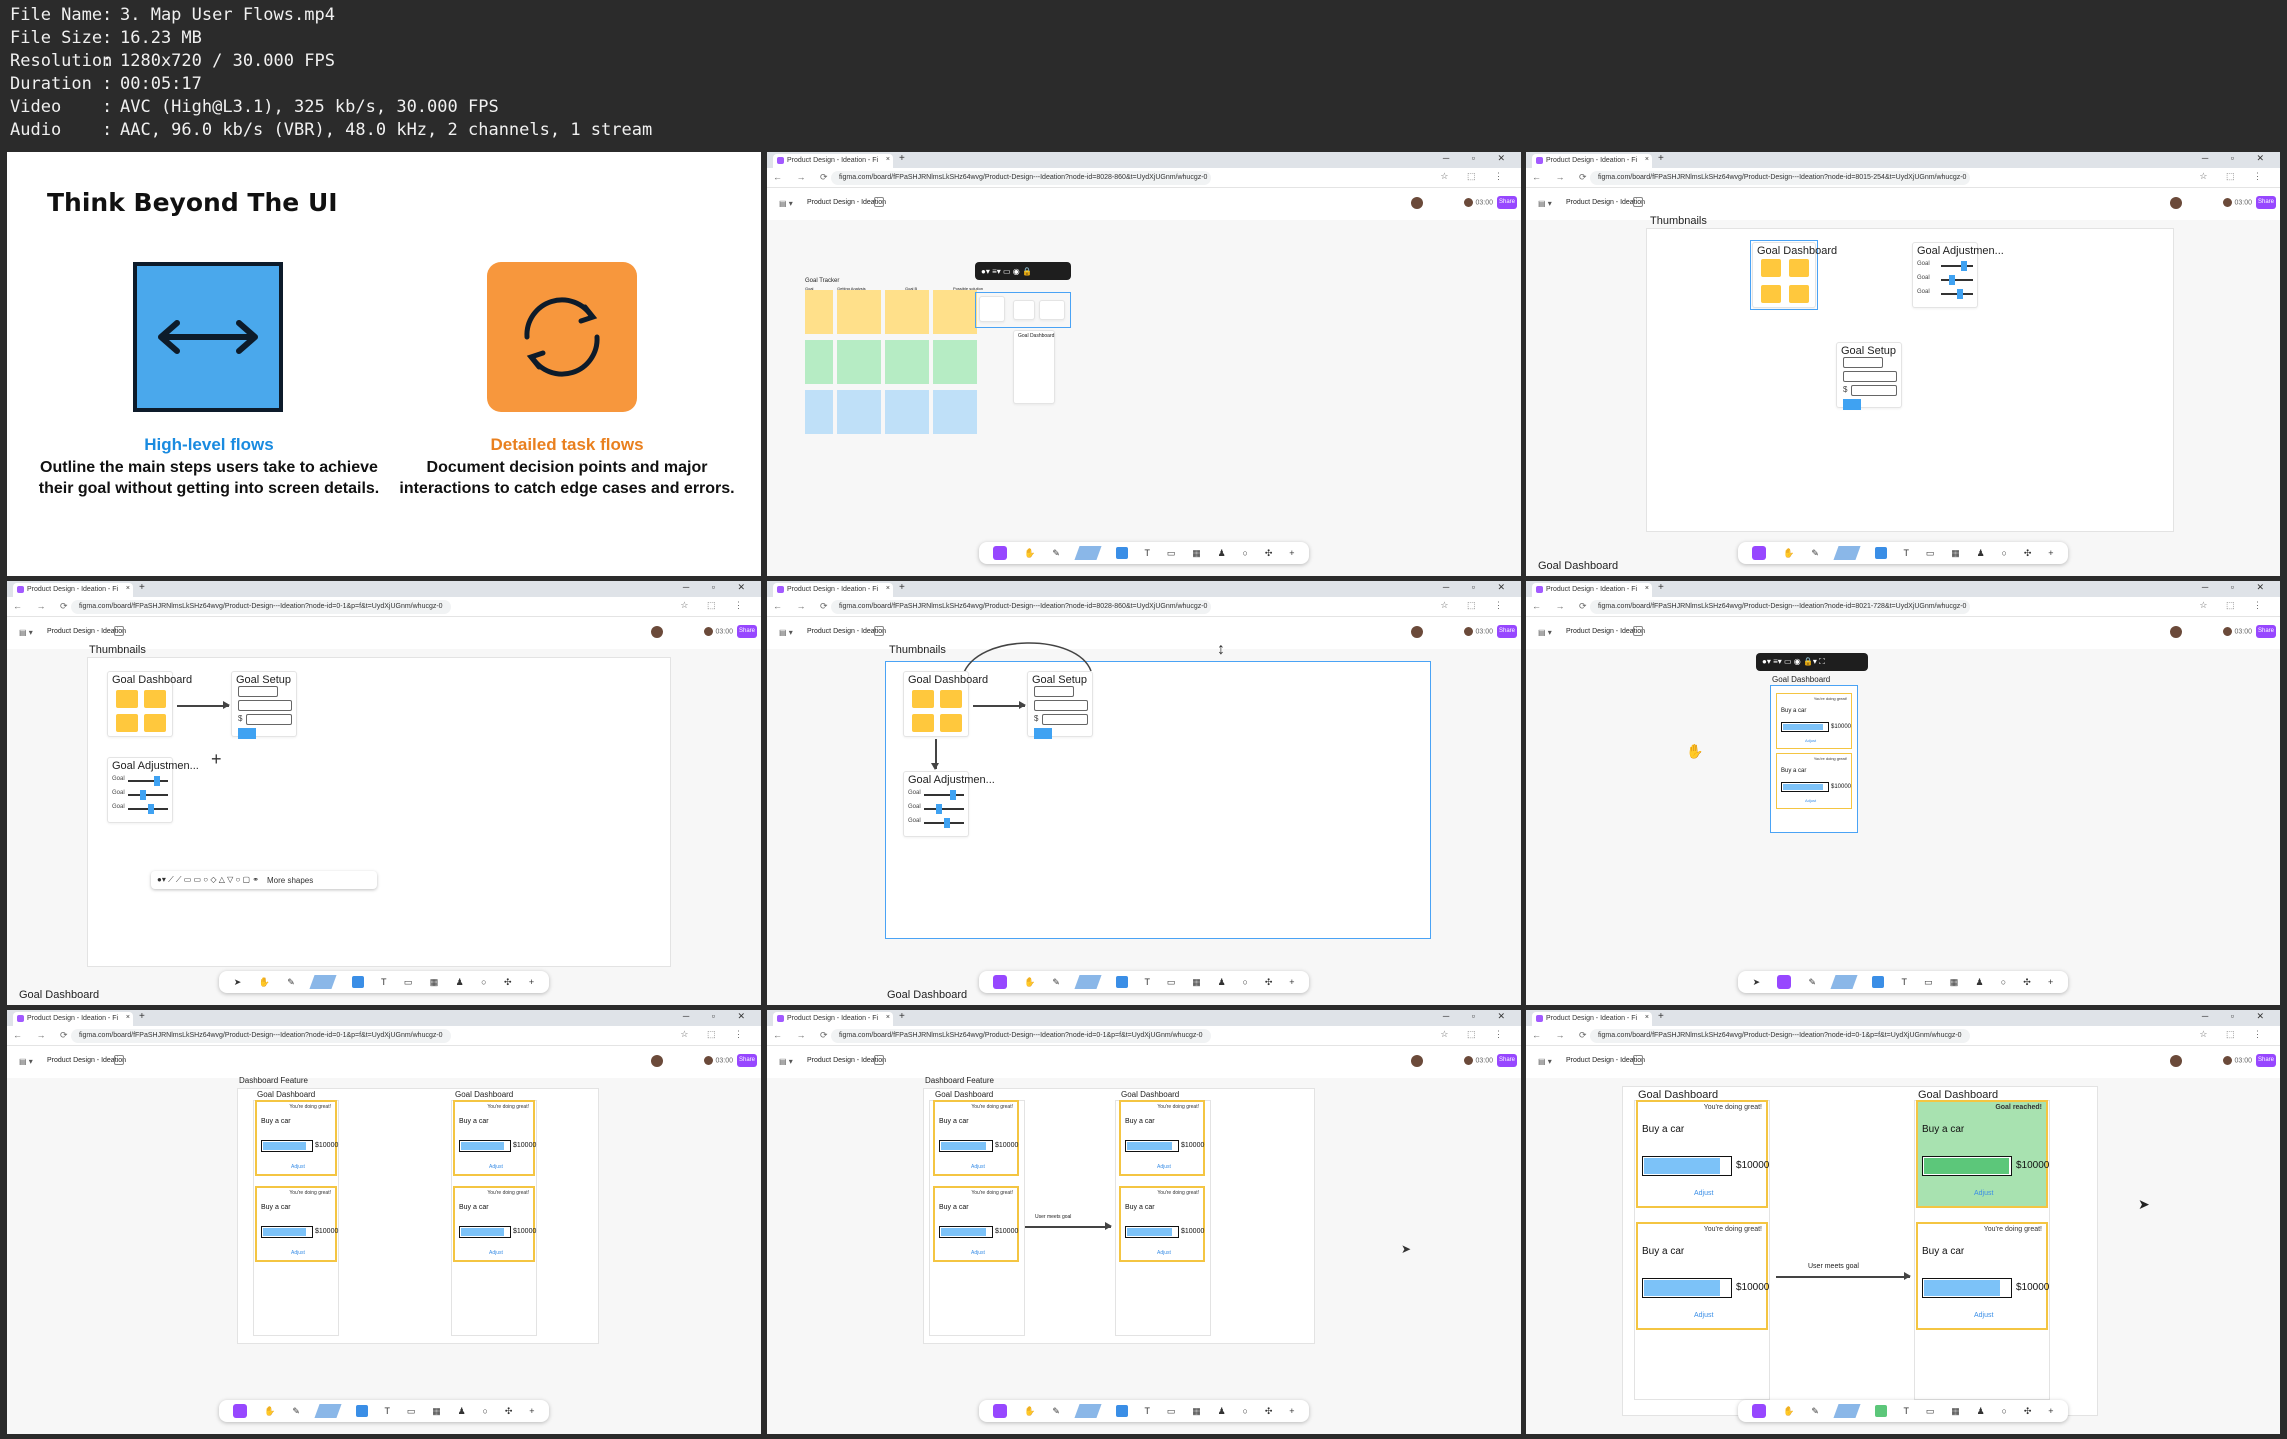 The height and width of the screenshot is (1439, 2287). I want to click on thumbnails-section, so click(379, 812).